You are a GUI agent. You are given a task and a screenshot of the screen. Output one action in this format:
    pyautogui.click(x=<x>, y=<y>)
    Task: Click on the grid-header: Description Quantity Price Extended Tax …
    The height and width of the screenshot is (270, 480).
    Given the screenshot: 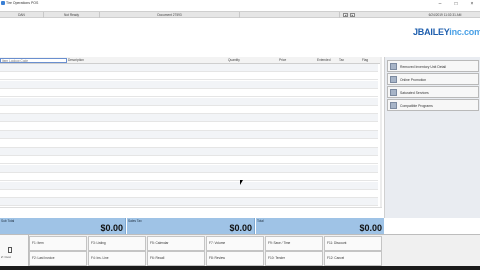 What is the action you would take?
    pyautogui.click(x=190, y=60)
    